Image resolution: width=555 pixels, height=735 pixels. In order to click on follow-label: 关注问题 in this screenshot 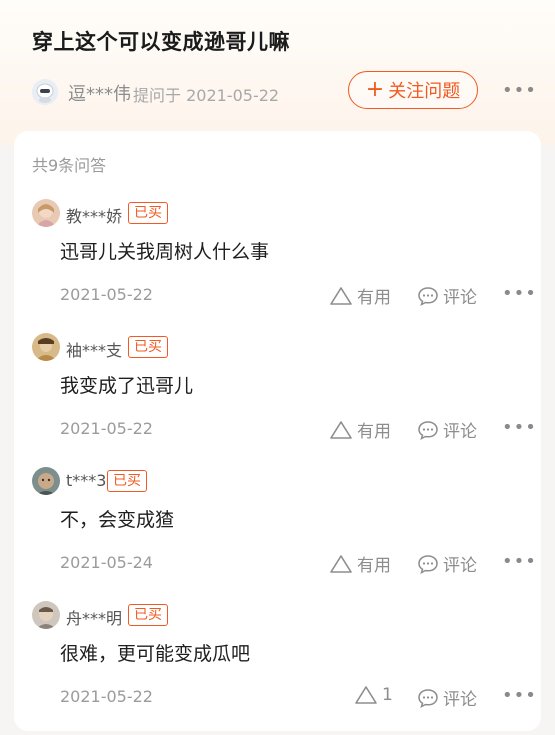, I will do `click(424, 91)`.